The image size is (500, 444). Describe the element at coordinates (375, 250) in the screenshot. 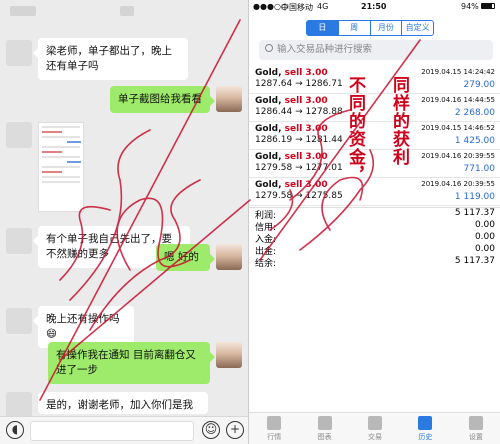

I see `summary-withdrawal: 出金: 0.00` at that location.